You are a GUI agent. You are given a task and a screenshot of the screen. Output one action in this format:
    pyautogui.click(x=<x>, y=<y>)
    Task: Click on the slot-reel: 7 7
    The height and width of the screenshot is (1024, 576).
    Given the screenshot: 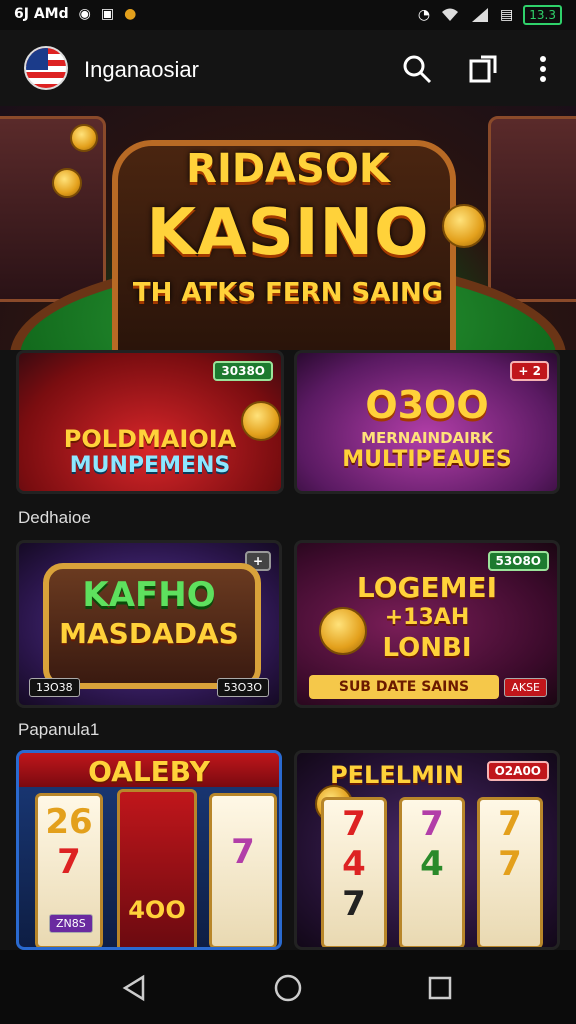 What is the action you would take?
    pyautogui.click(x=510, y=872)
    